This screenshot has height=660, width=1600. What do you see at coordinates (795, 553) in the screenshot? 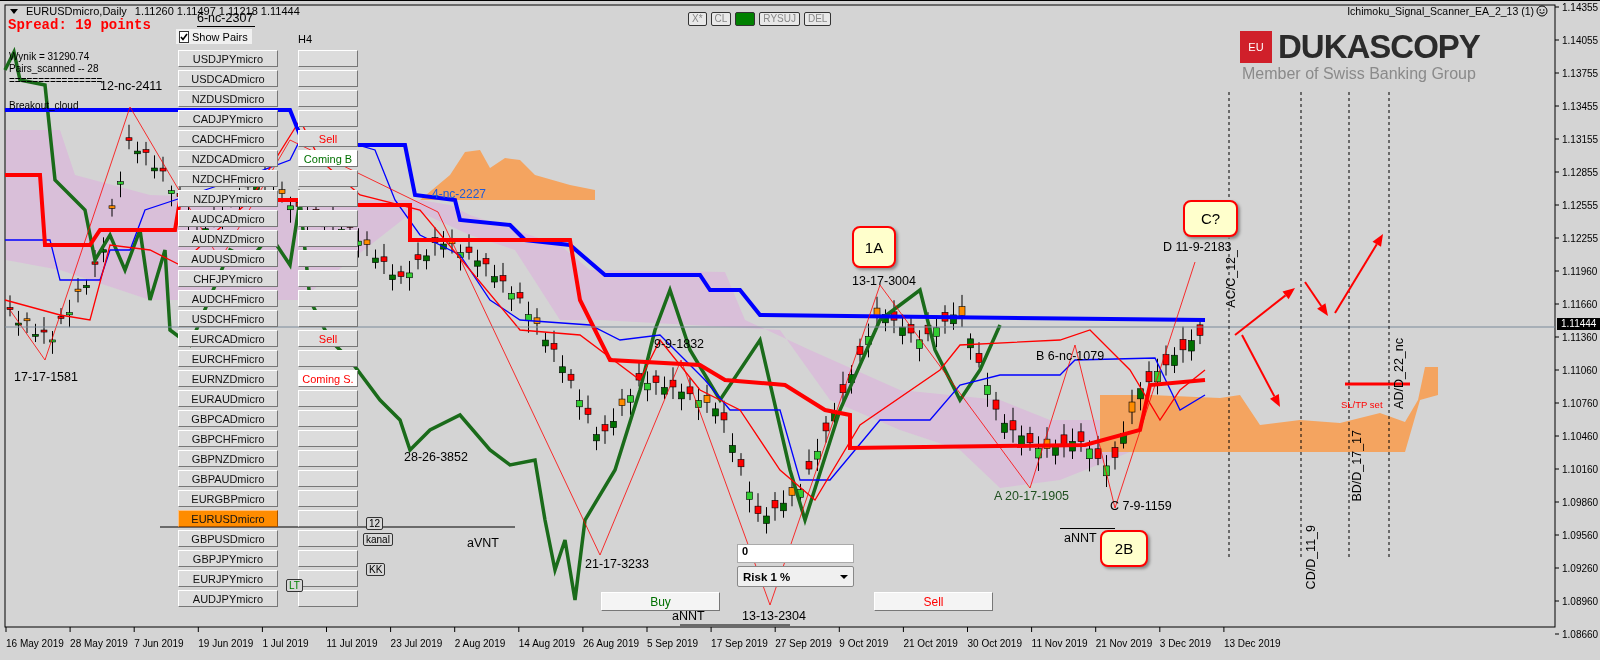
I see `lots-field: 0` at bounding box center [795, 553].